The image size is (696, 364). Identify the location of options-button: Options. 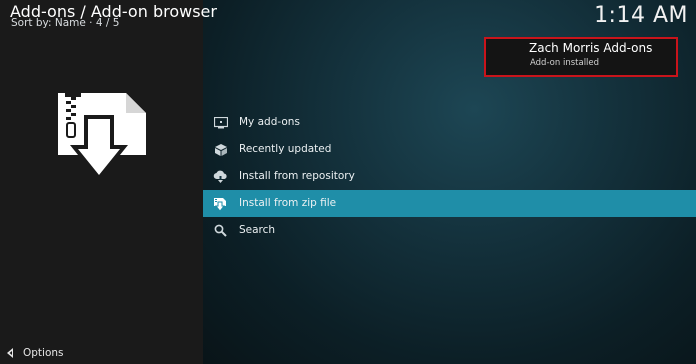
(34, 353).